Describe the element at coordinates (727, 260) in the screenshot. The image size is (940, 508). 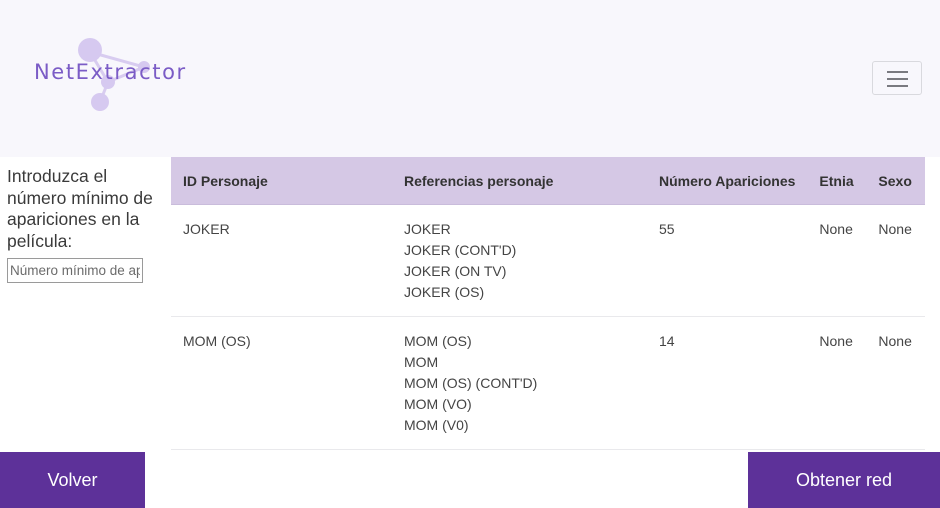
I see `cell-appearances: 55` at that location.